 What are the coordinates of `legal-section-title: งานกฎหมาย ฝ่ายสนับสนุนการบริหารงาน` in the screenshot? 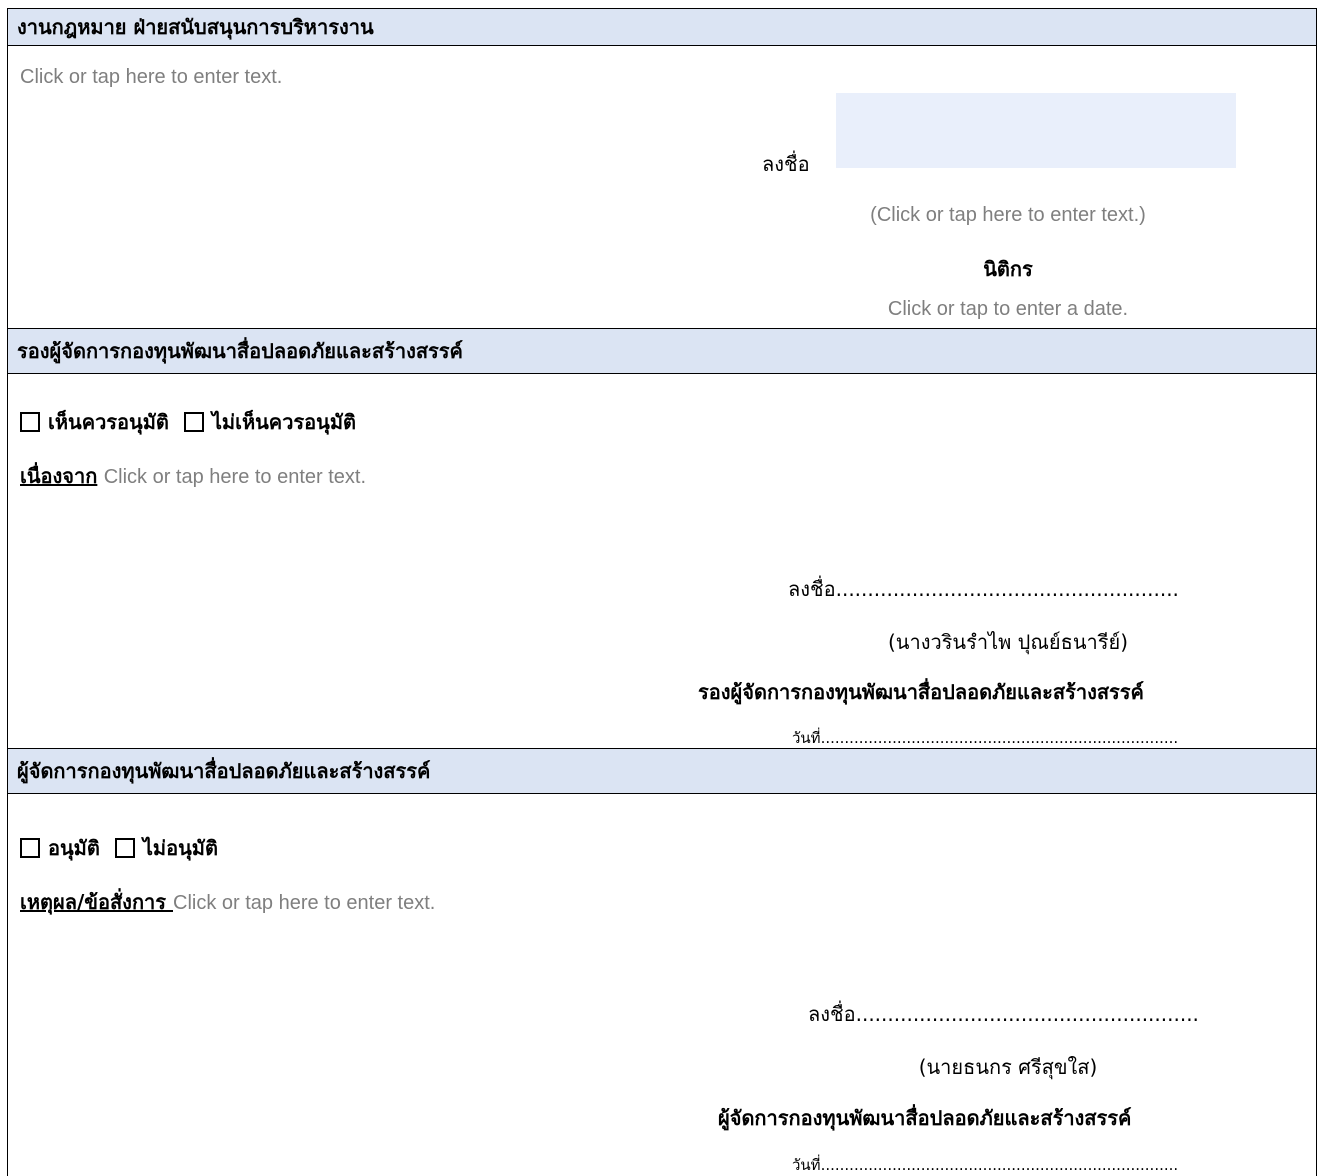 It's located at (195, 27).